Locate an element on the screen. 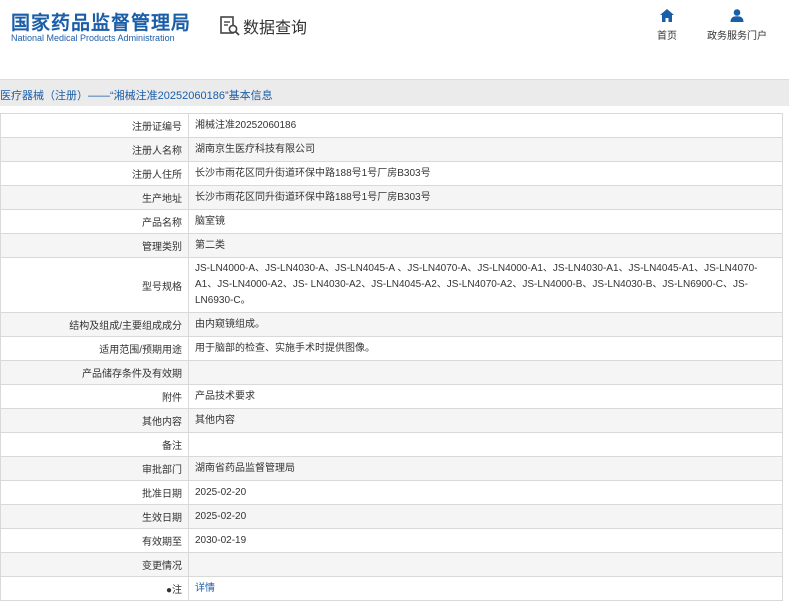 The height and width of the screenshot is (615, 789). field-label: 管理类别 is located at coordinates (94, 245).